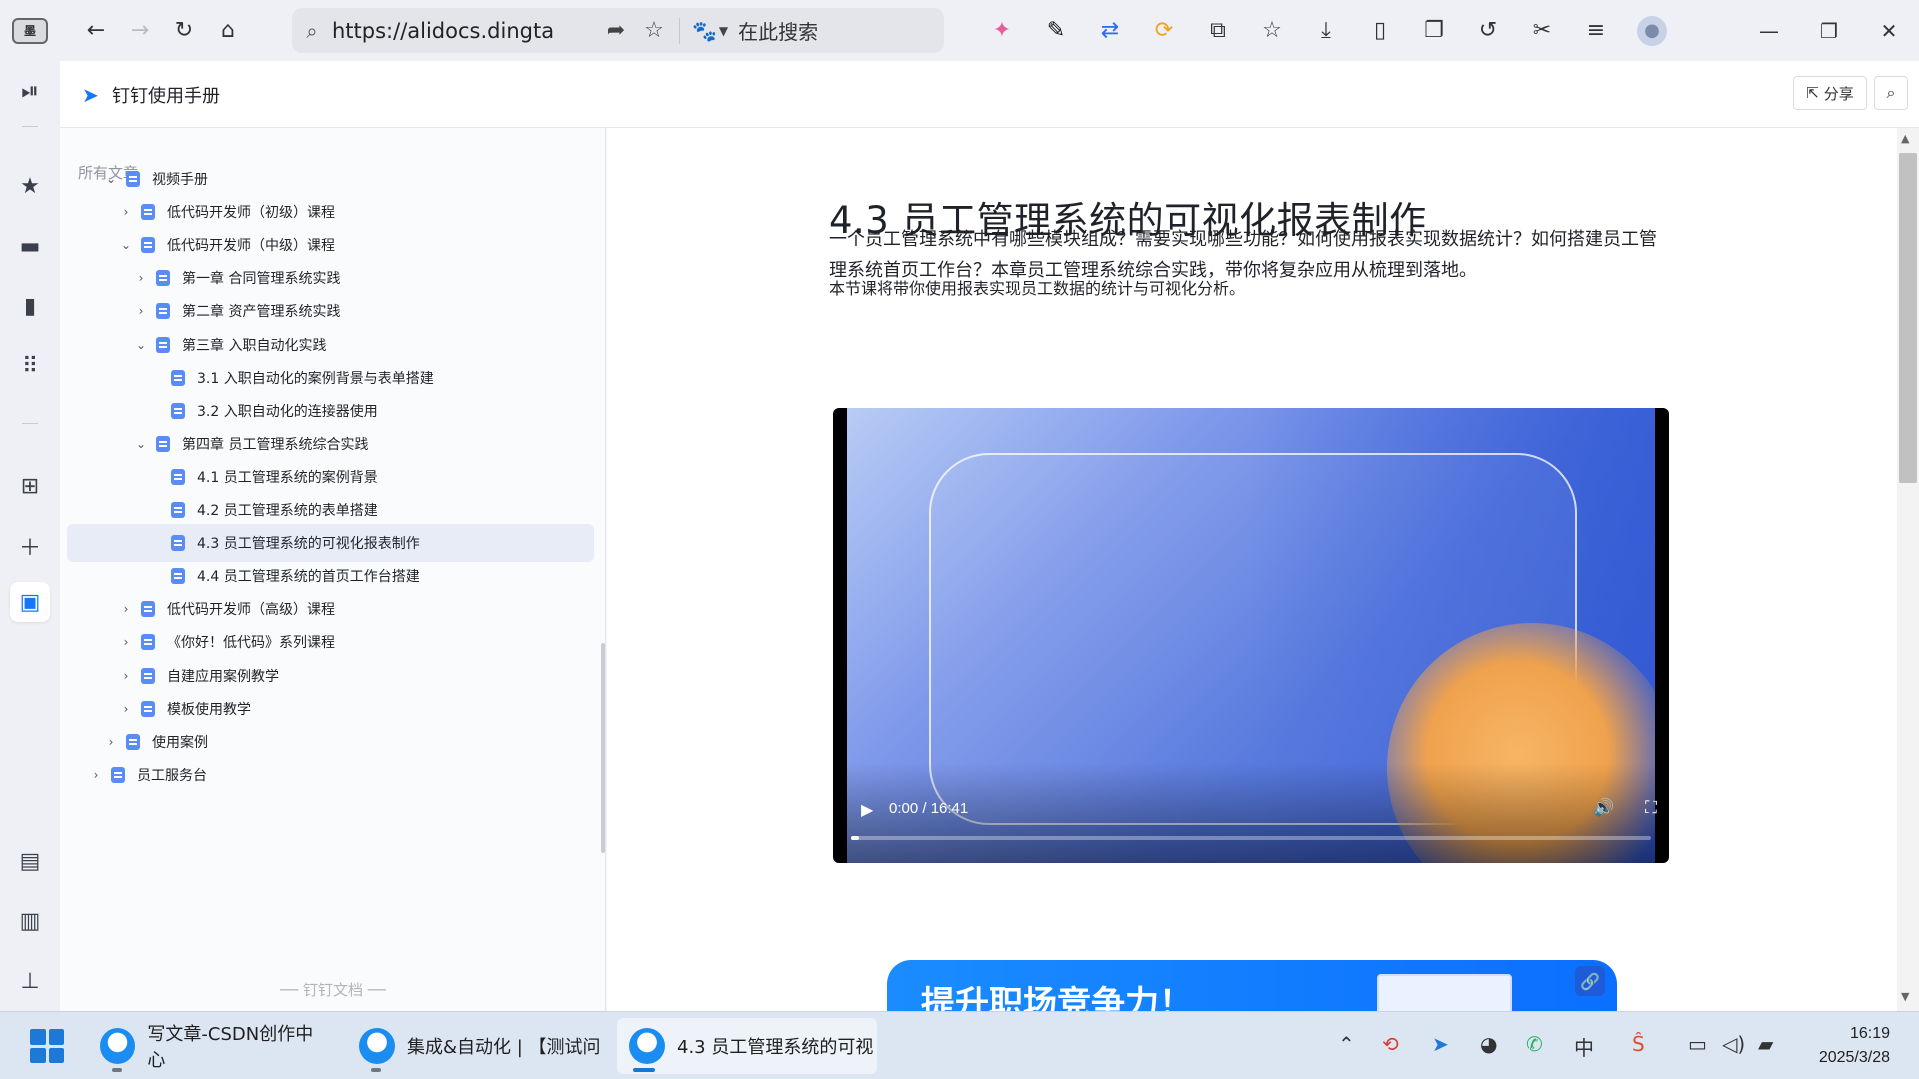  I want to click on windows-start-icon, so click(47, 1046).